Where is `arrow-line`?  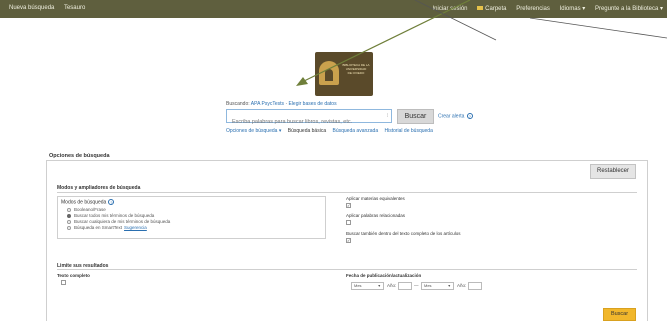
arrow-line is located at coordinates (385, 42).